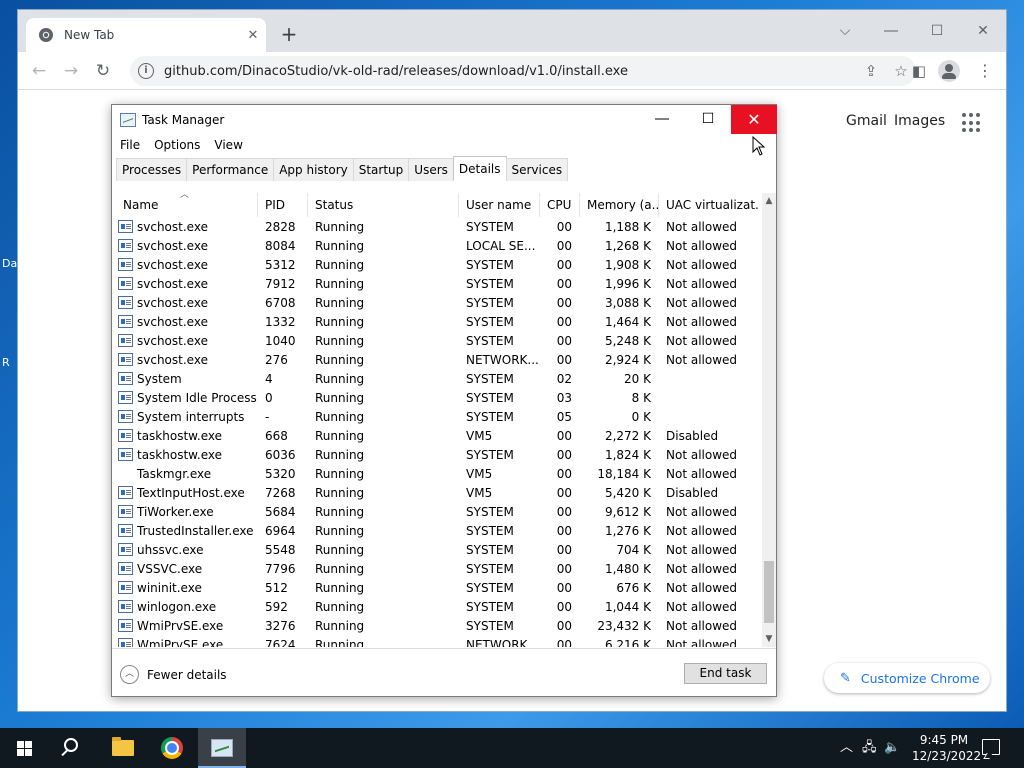 This screenshot has height=768, width=1024. What do you see at coordinates (972, 123) in the screenshot?
I see `google-apps-icon` at bounding box center [972, 123].